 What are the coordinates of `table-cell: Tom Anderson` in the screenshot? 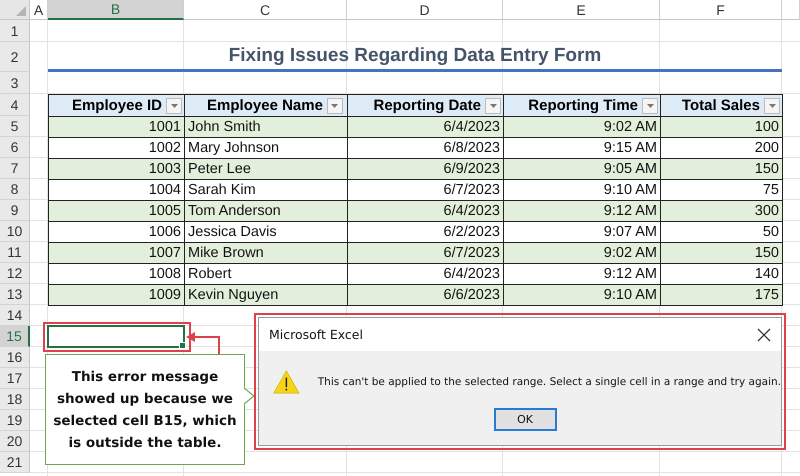 It's located at (266, 211).